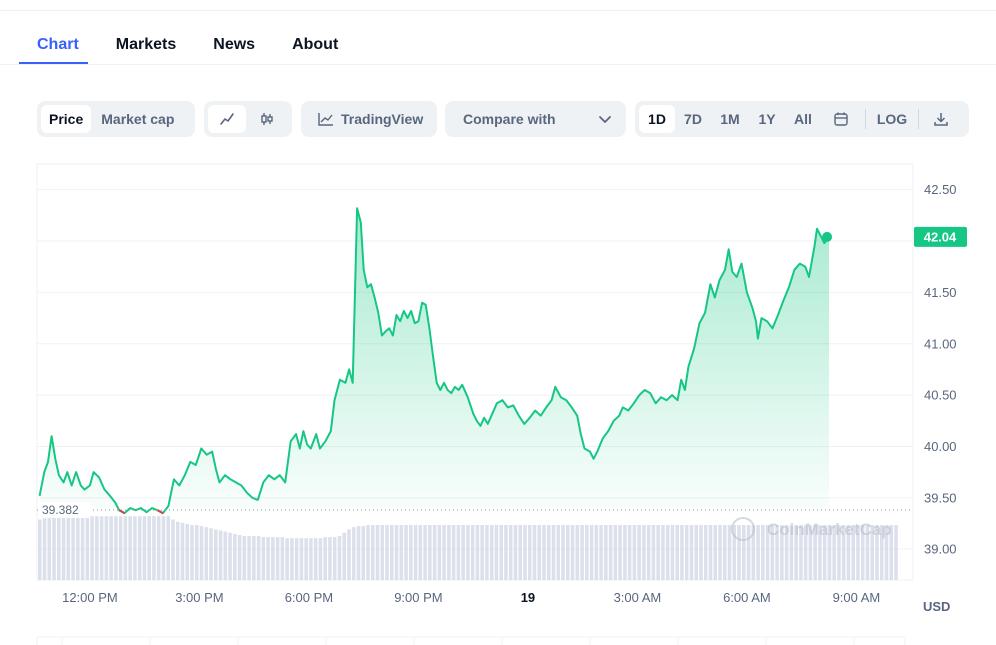 The height and width of the screenshot is (645, 996). I want to click on current-price-dot, so click(827, 236).